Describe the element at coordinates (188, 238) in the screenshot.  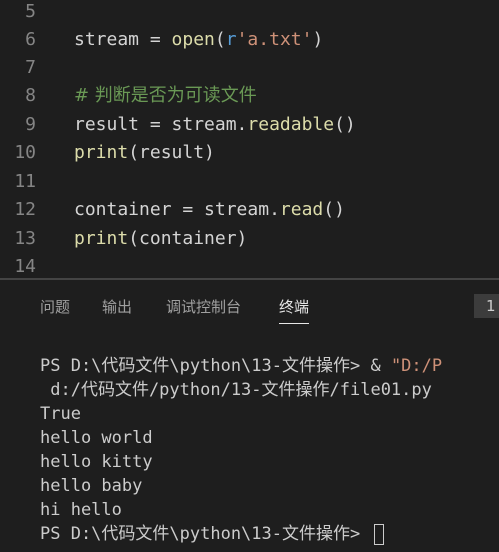
I see `code-token: (container)` at that location.